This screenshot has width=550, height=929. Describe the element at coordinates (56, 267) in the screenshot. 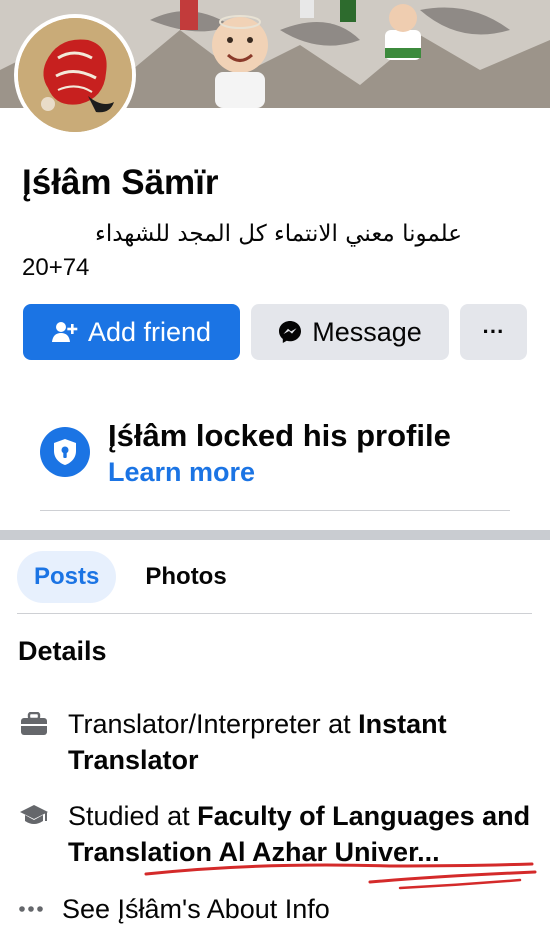

I see `bio-number-text: 20+74` at that location.